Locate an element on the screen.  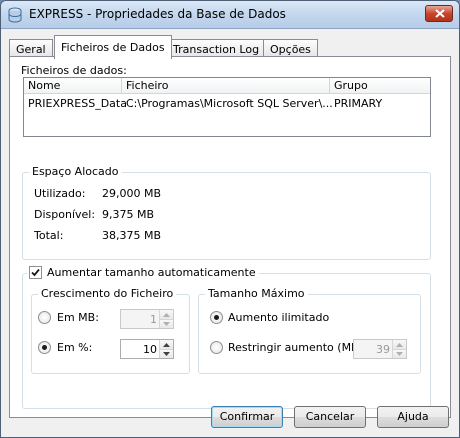
data-files-label: Ficheiros de dados: is located at coordinates (74, 70).